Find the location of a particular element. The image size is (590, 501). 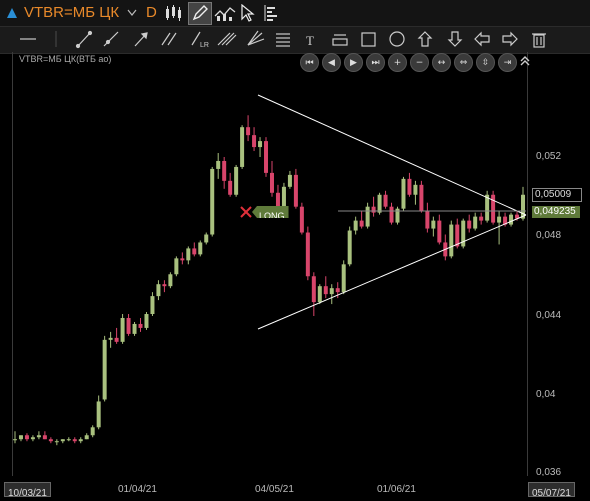

last-price-badge: 0,05009 is located at coordinates (557, 195).